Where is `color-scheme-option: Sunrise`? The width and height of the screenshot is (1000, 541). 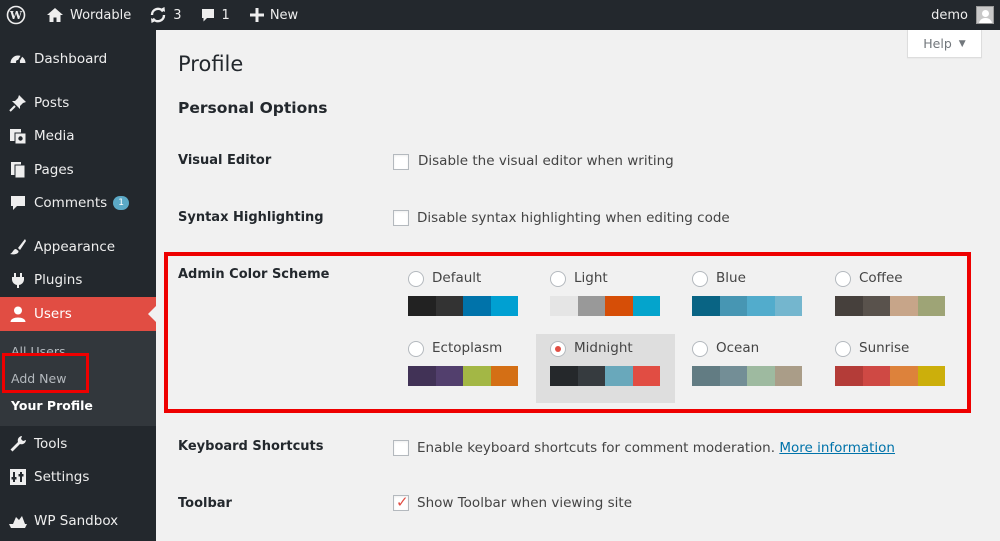
color-scheme-option: Sunrise is located at coordinates (890, 368).